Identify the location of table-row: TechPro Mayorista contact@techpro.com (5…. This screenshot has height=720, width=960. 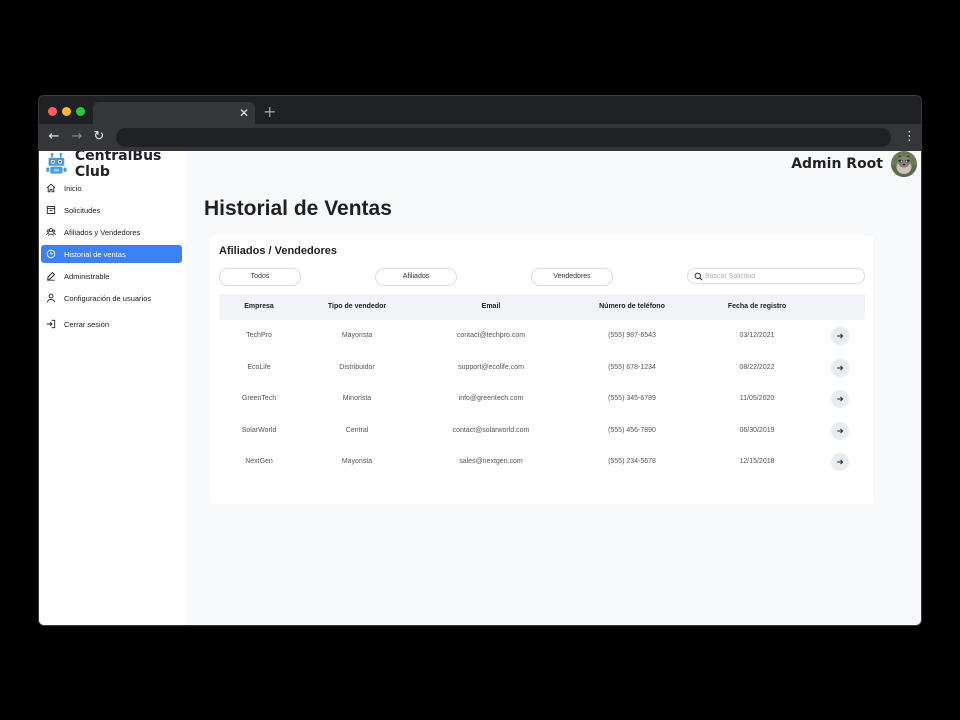
(542, 336).